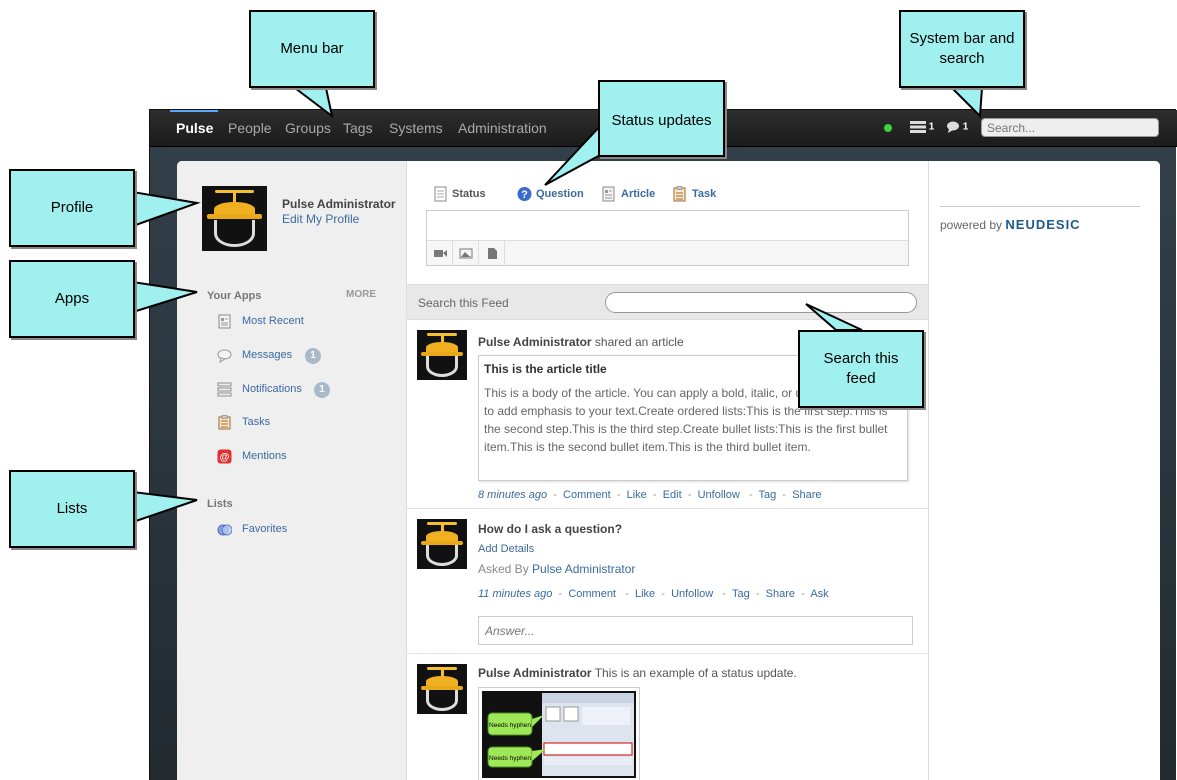 The image size is (1177, 780). I want to click on question-title: How do I ask a question?, so click(550, 529).